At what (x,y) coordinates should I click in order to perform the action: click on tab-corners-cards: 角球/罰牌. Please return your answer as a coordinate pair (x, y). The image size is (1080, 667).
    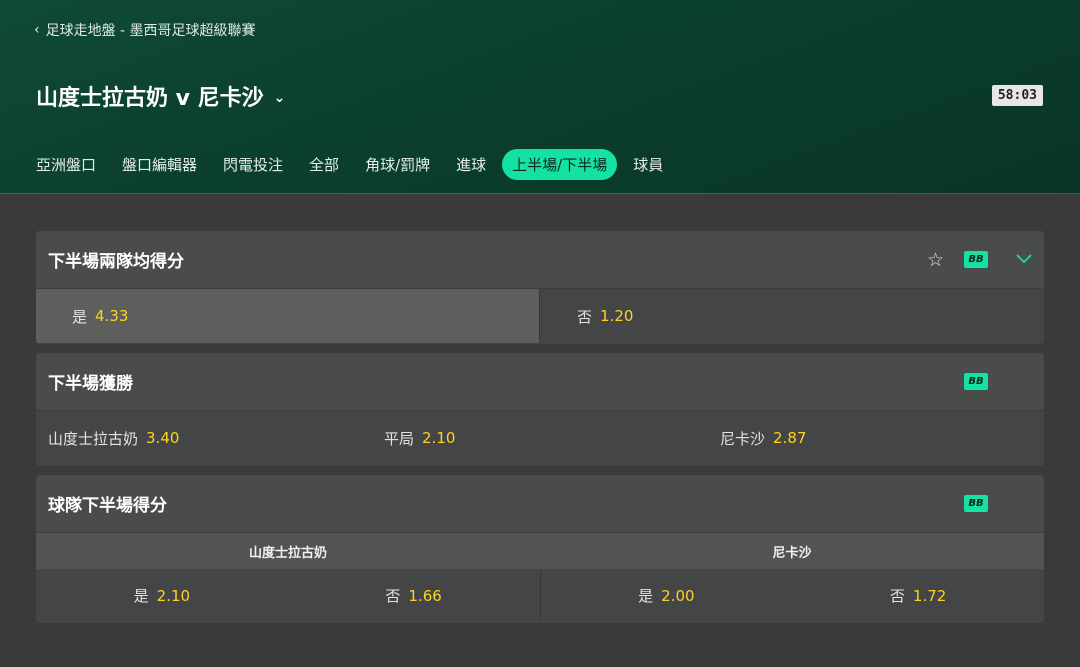
    Looking at the image, I should click on (397, 164).